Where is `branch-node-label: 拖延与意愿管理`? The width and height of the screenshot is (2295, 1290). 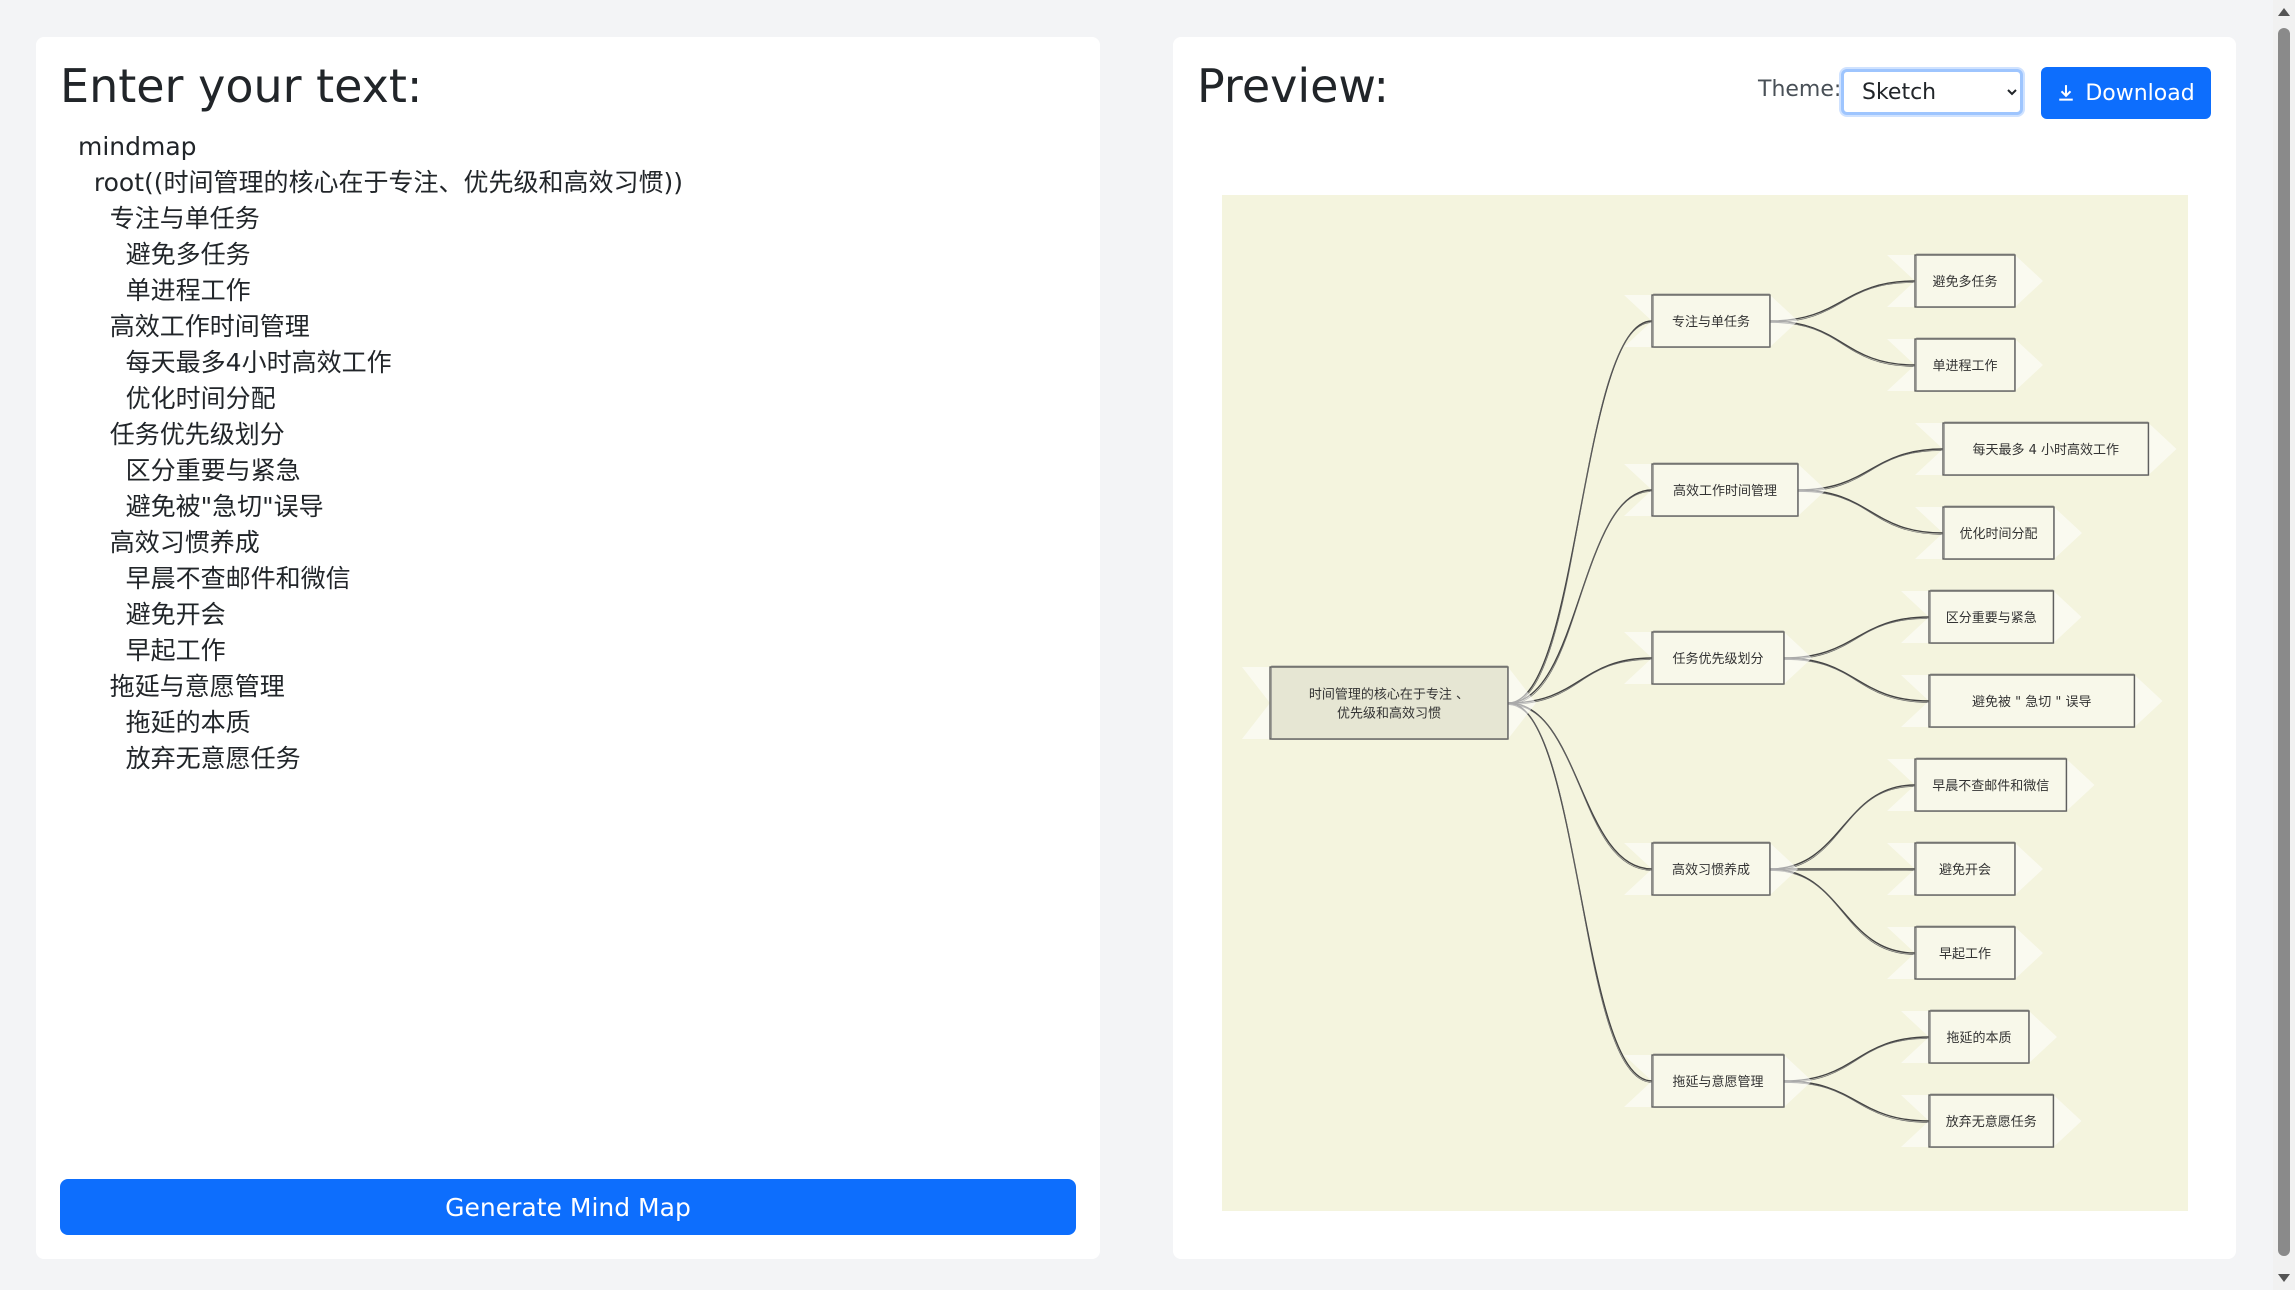
branch-node-label: 拖延与意愿管理 is located at coordinates (1717, 1082).